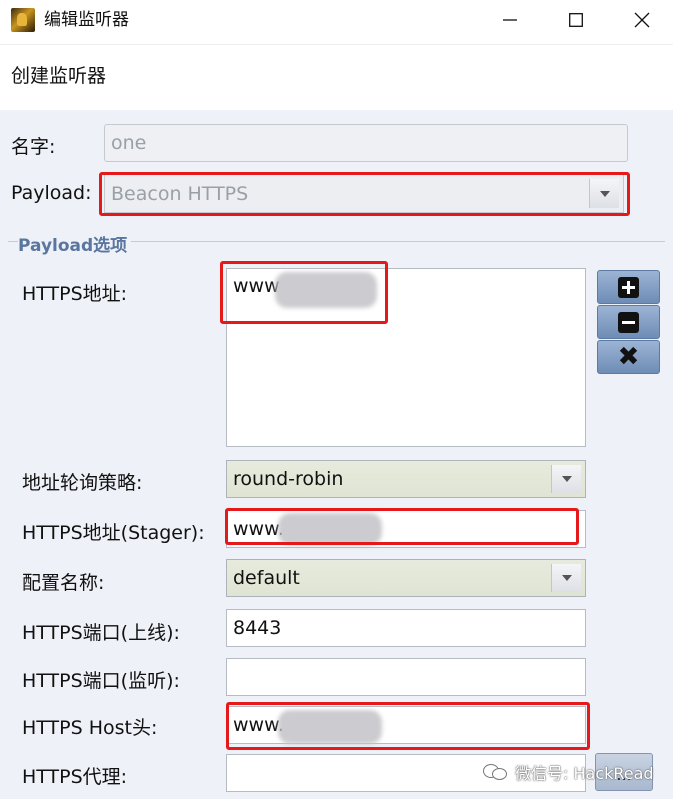 The height and width of the screenshot is (799, 673). What do you see at coordinates (101, 681) in the screenshot?
I see `port-bind-label: HTTPS端口(监听):` at bounding box center [101, 681].